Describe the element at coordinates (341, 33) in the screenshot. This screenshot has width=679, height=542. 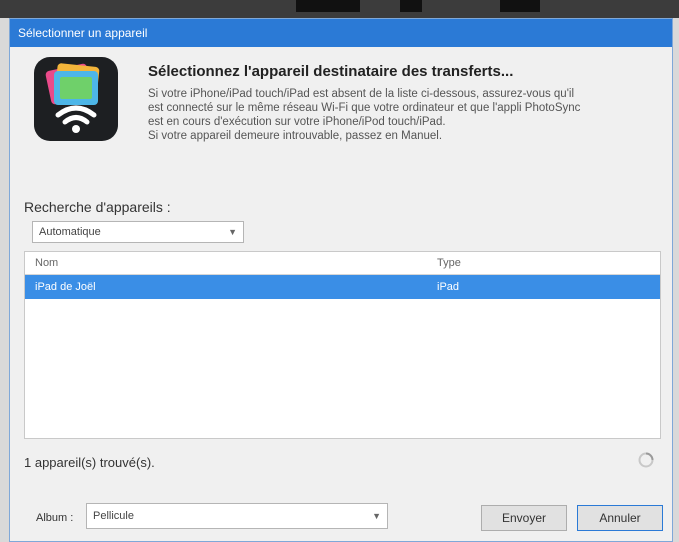
I see `dialog-title: Sélectionner un appareil` at that location.